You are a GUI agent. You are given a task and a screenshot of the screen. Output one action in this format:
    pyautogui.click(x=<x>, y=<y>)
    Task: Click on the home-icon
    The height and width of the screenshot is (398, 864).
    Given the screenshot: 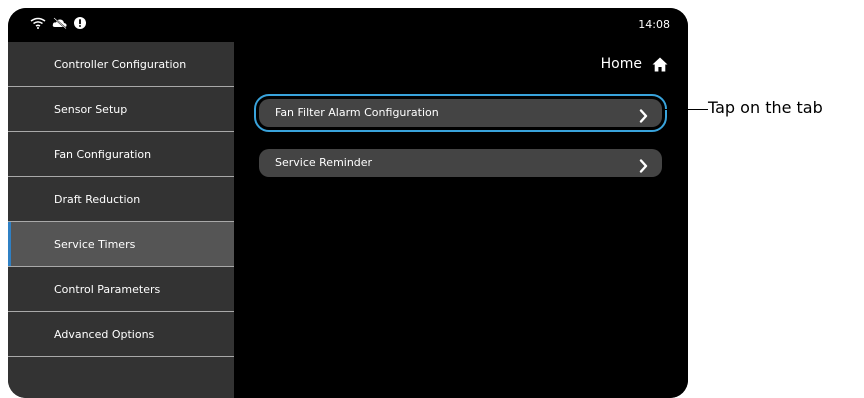 What is the action you would take?
    pyautogui.click(x=660, y=64)
    